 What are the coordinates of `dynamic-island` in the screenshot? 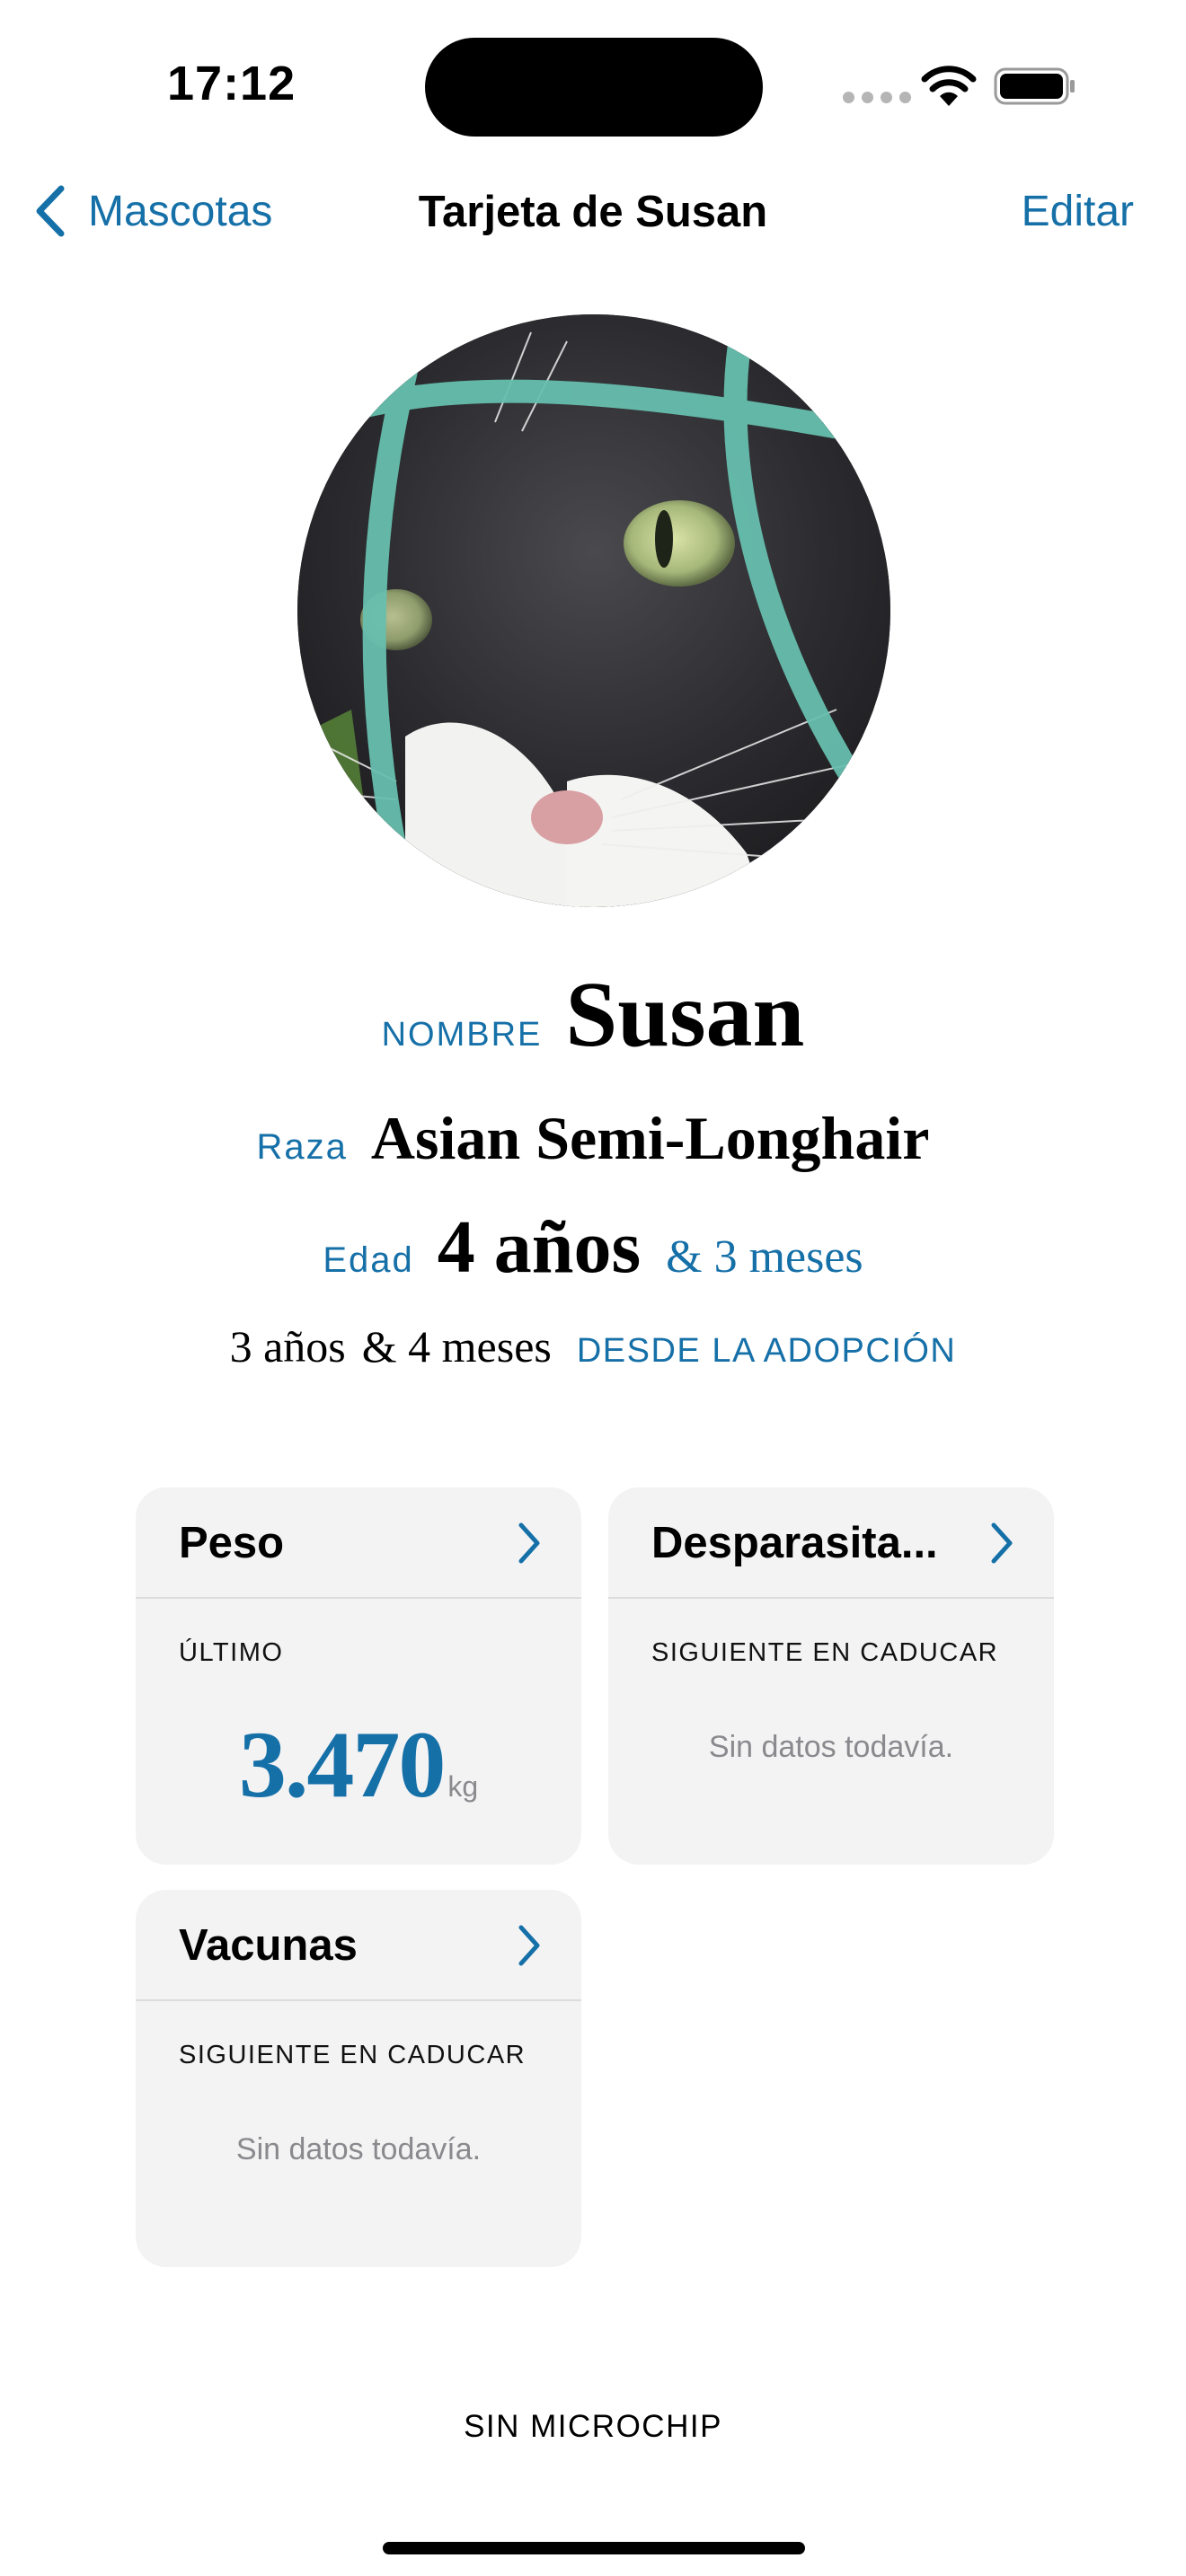 It's located at (594, 87).